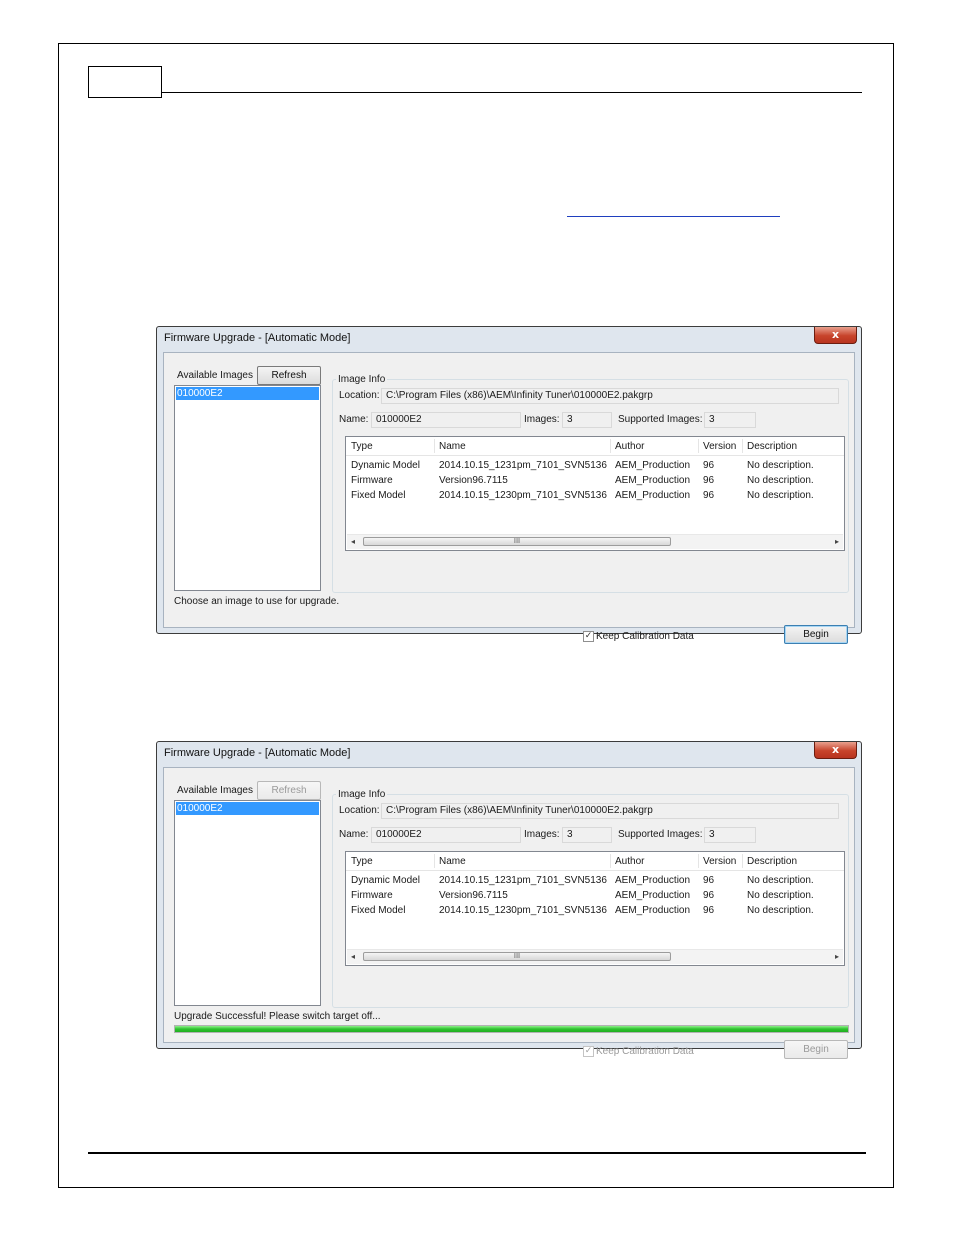  What do you see at coordinates (523, 465) in the screenshot?
I see `cell-name: 2014.10.15_1231pm_7101_SVN5136` at bounding box center [523, 465].